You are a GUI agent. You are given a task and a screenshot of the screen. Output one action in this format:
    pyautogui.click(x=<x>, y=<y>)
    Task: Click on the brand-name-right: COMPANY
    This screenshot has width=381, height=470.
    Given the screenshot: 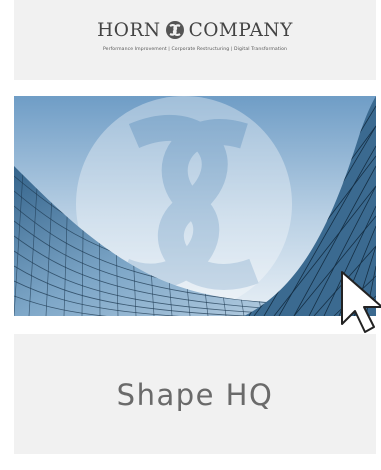 What is the action you would take?
    pyautogui.click(x=240, y=30)
    